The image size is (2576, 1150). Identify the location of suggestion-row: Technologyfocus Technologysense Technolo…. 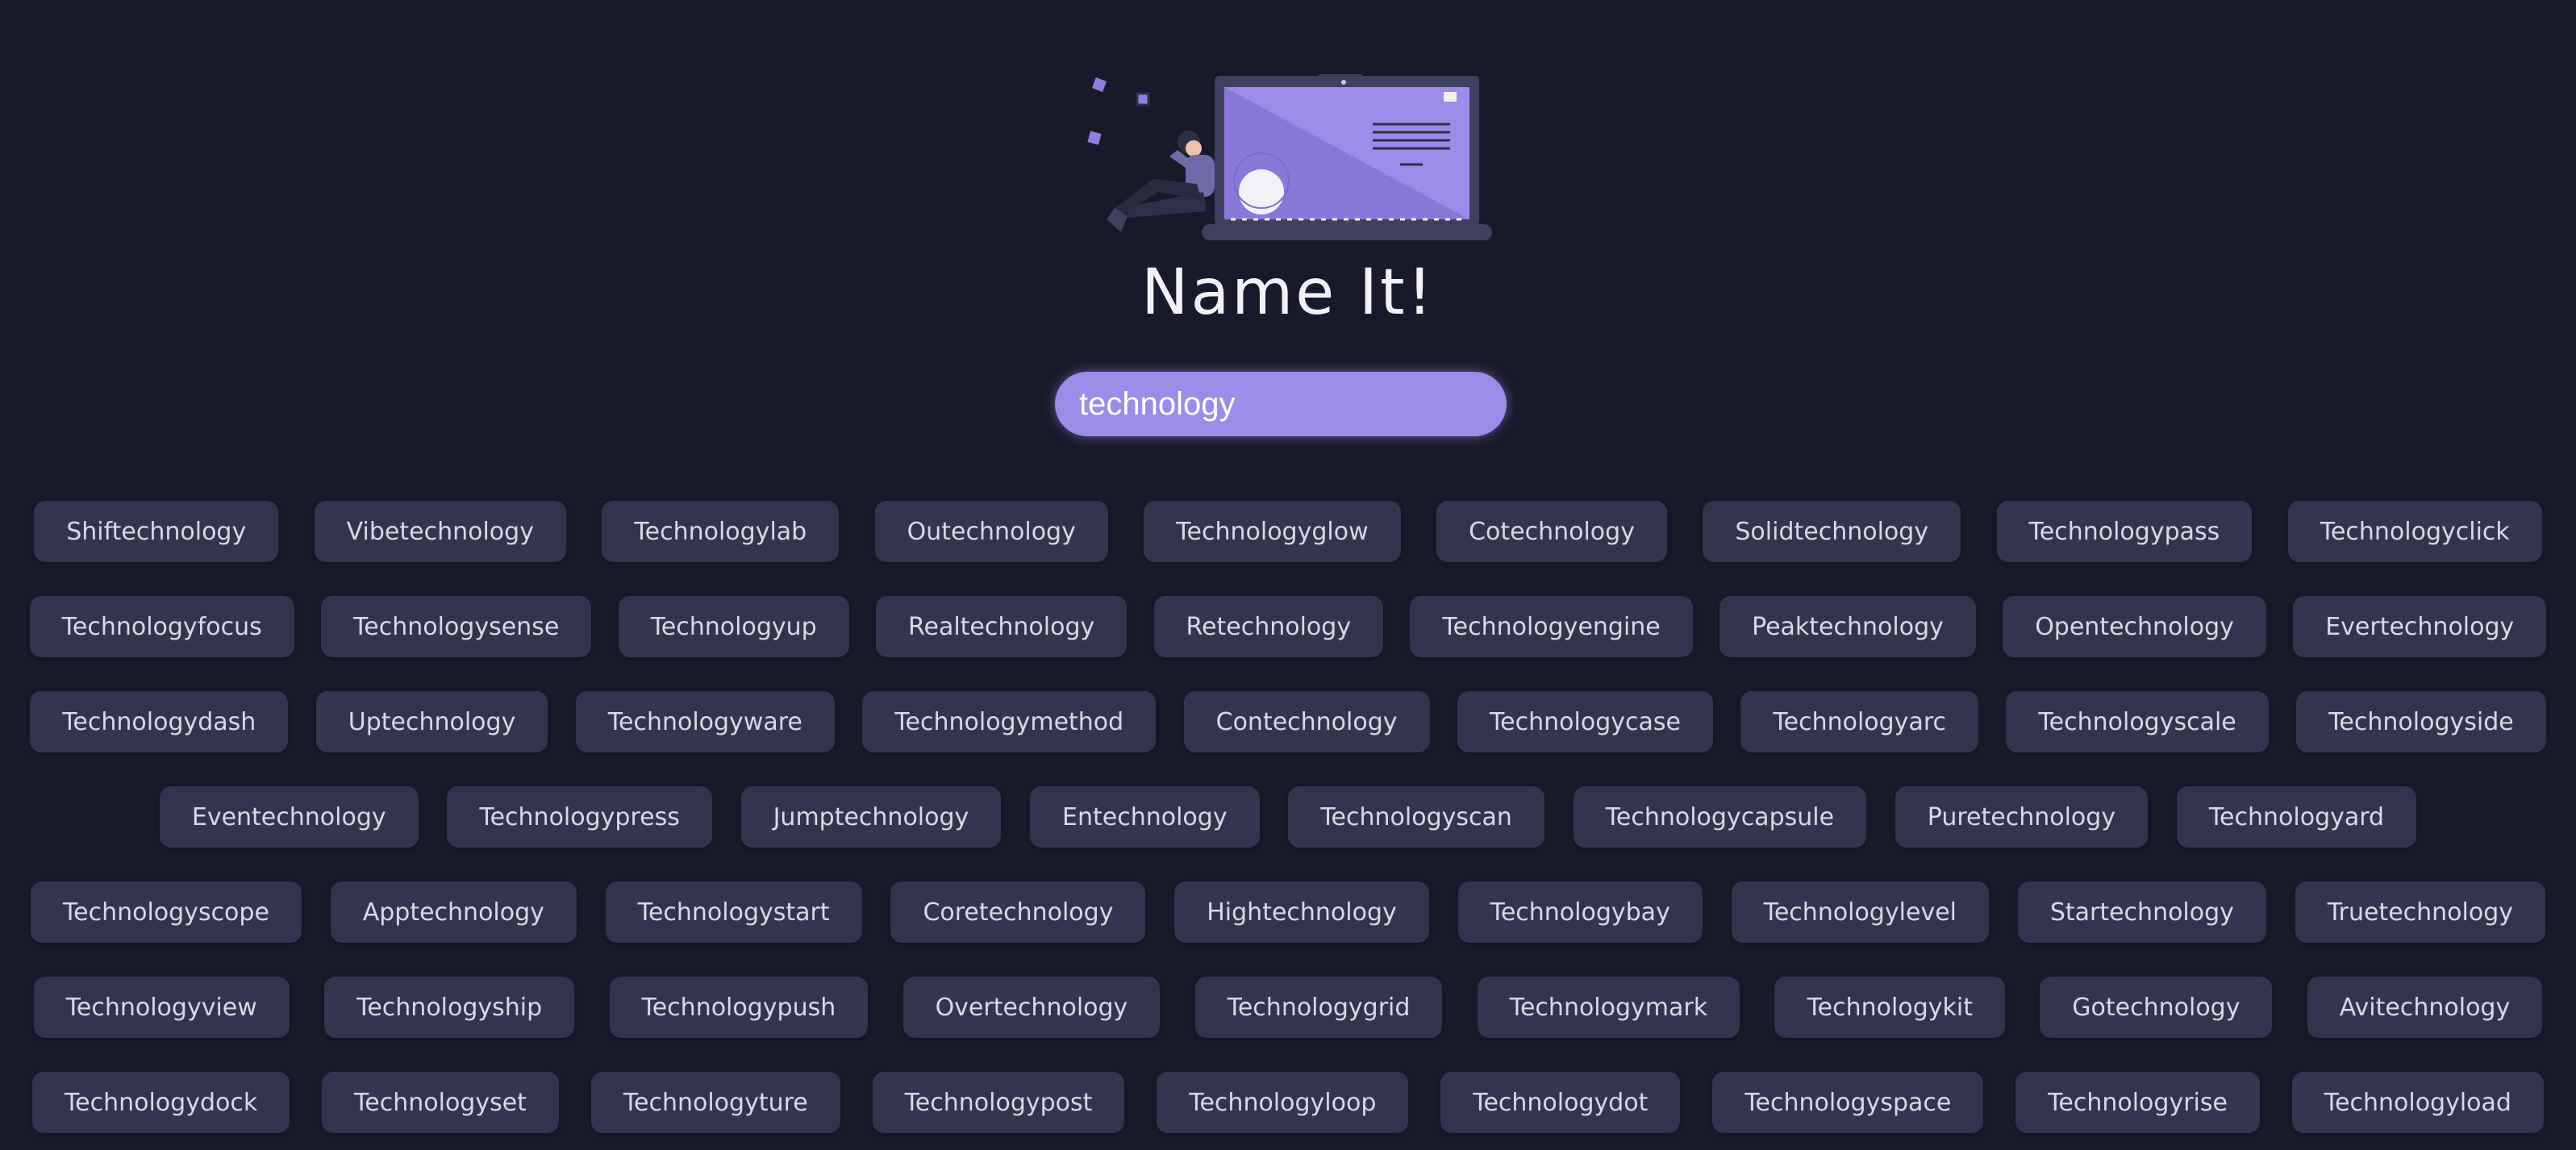
(1288, 626).